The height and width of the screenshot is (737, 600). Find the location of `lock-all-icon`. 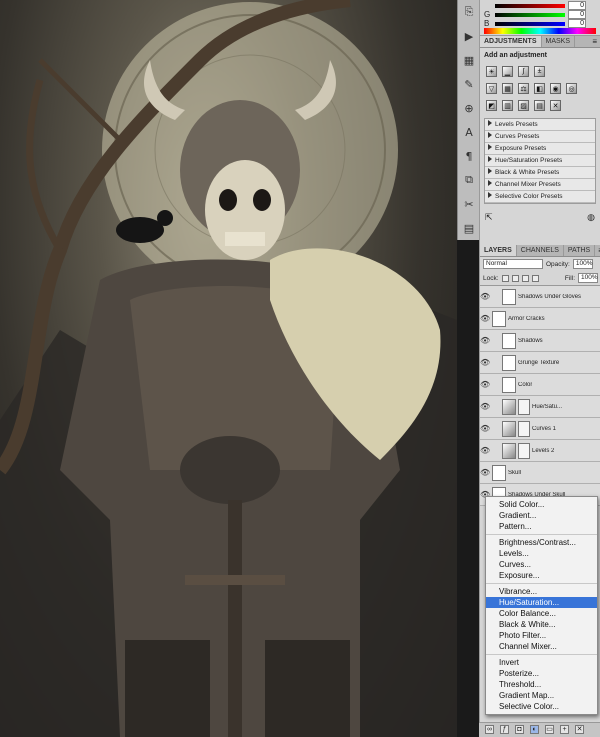

lock-all-icon is located at coordinates (535, 278).